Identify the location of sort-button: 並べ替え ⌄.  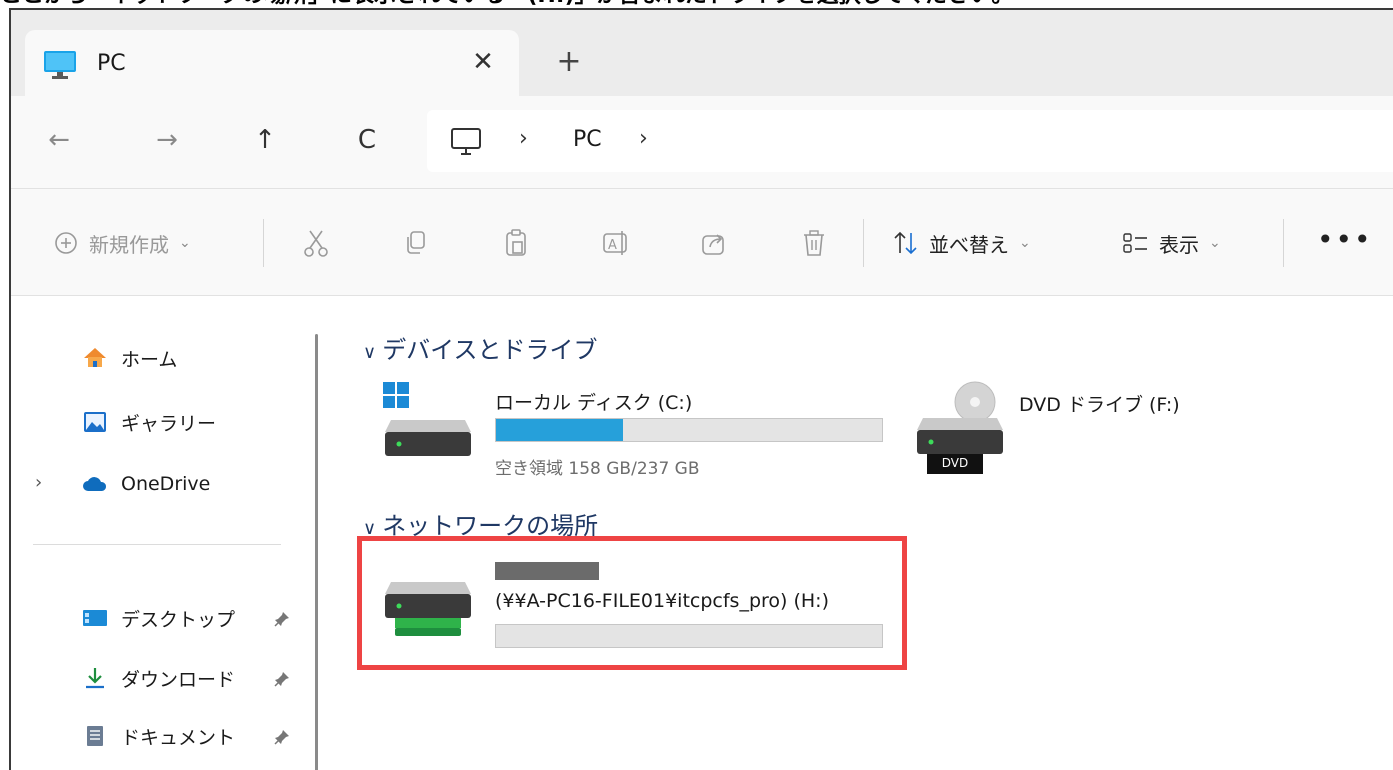
(961, 243).